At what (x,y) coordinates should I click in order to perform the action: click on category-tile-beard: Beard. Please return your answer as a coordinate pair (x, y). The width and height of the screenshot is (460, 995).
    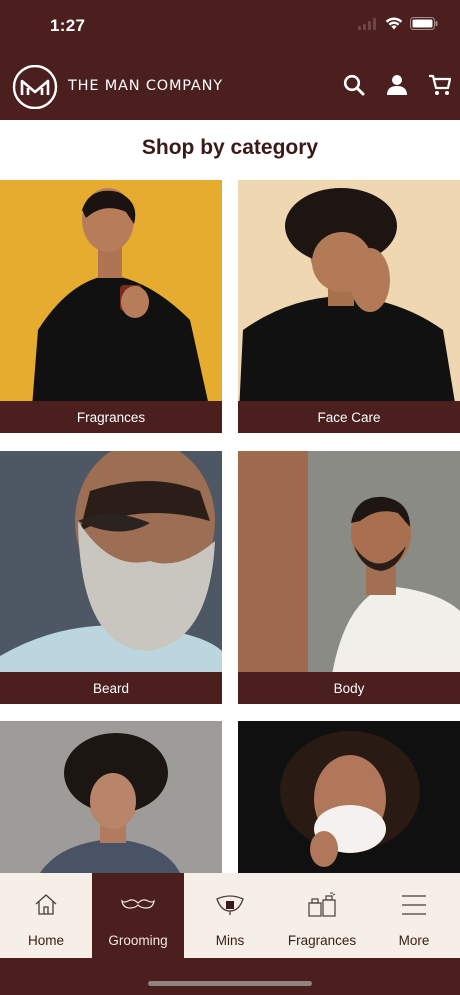
    Looking at the image, I should click on (111, 577).